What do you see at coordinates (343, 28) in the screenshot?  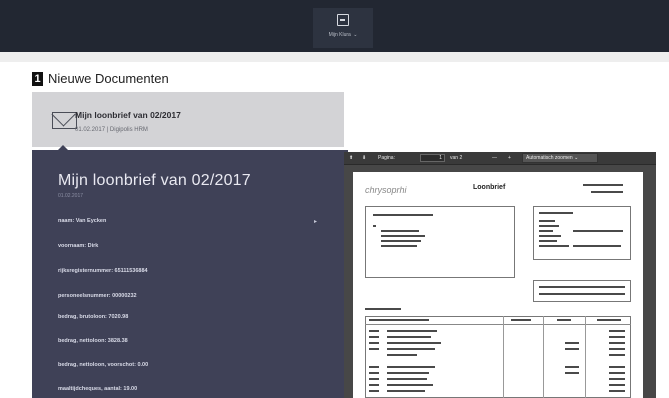 I see `mijn-klura-menu: Mijn Klura ⌄` at bounding box center [343, 28].